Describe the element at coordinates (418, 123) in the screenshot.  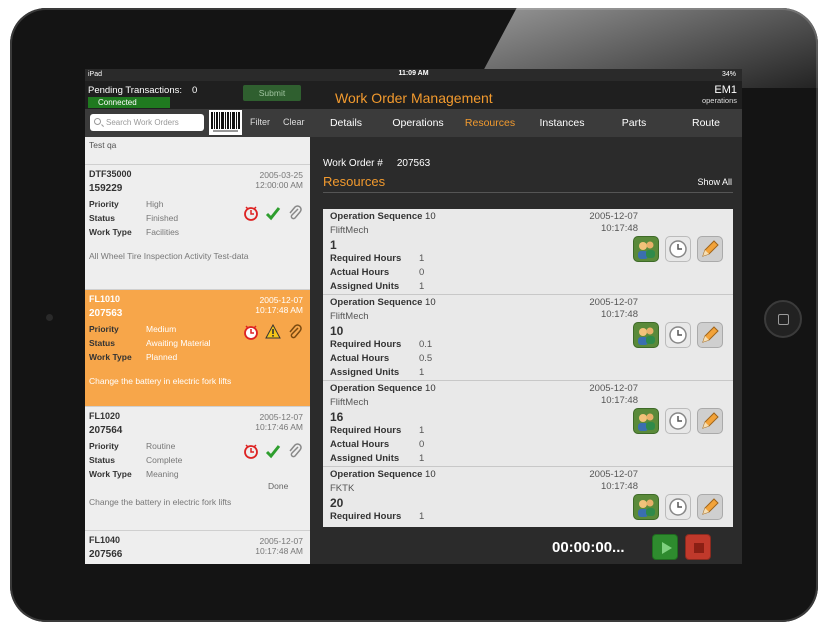
I see `tab-operations: Operations` at that location.